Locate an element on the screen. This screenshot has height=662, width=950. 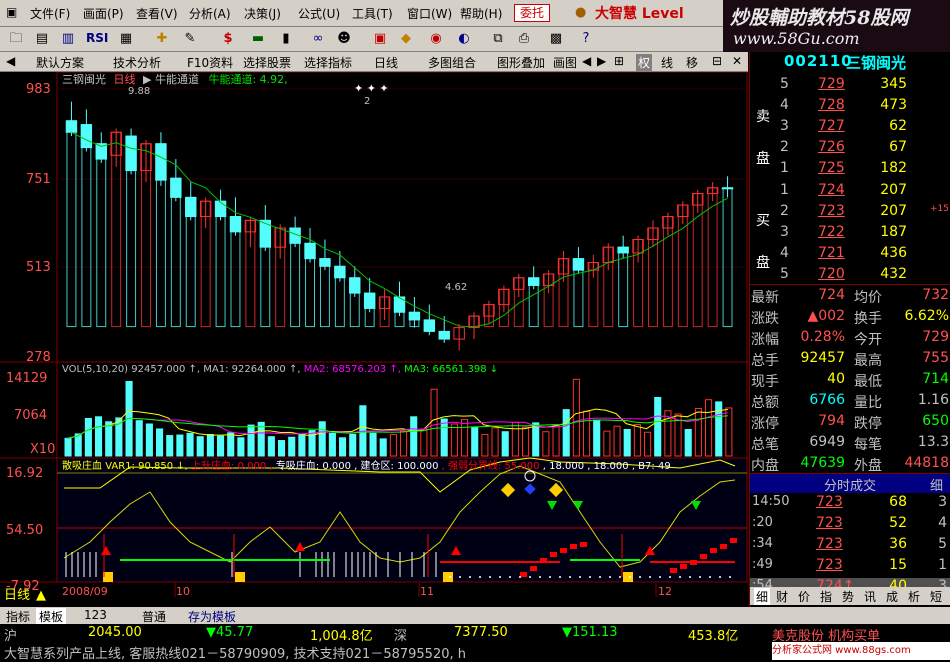
help-icon: ? is located at coordinates (586, 38).